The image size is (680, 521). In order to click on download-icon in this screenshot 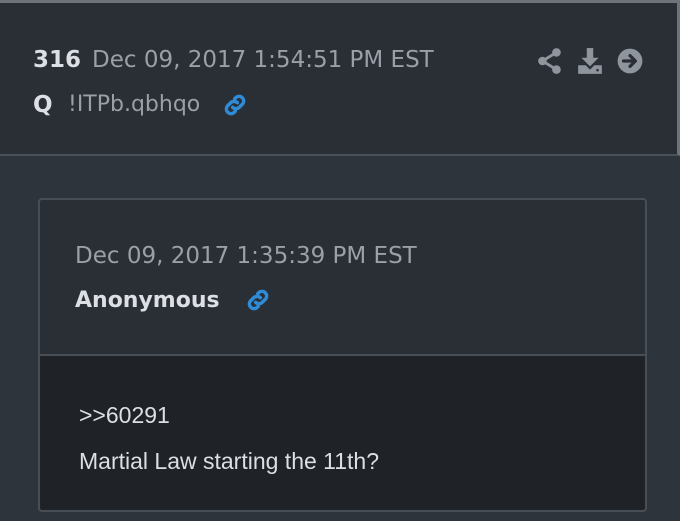, I will do `click(590, 61)`.